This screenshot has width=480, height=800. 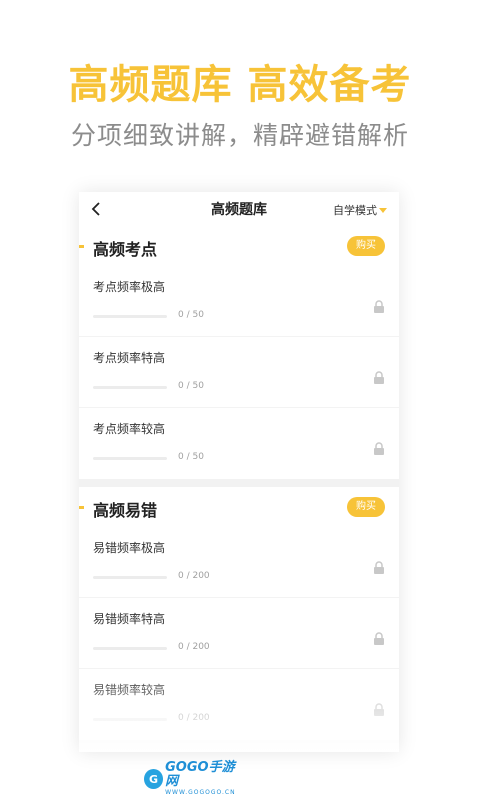 I want to click on list-item: 考点频率极高 0 / 50, so click(x=239, y=301).